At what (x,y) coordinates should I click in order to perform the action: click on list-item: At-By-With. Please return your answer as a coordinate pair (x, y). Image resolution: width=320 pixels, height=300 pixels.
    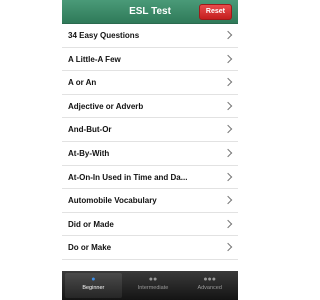
    Looking at the image, I should click on (150, 154).